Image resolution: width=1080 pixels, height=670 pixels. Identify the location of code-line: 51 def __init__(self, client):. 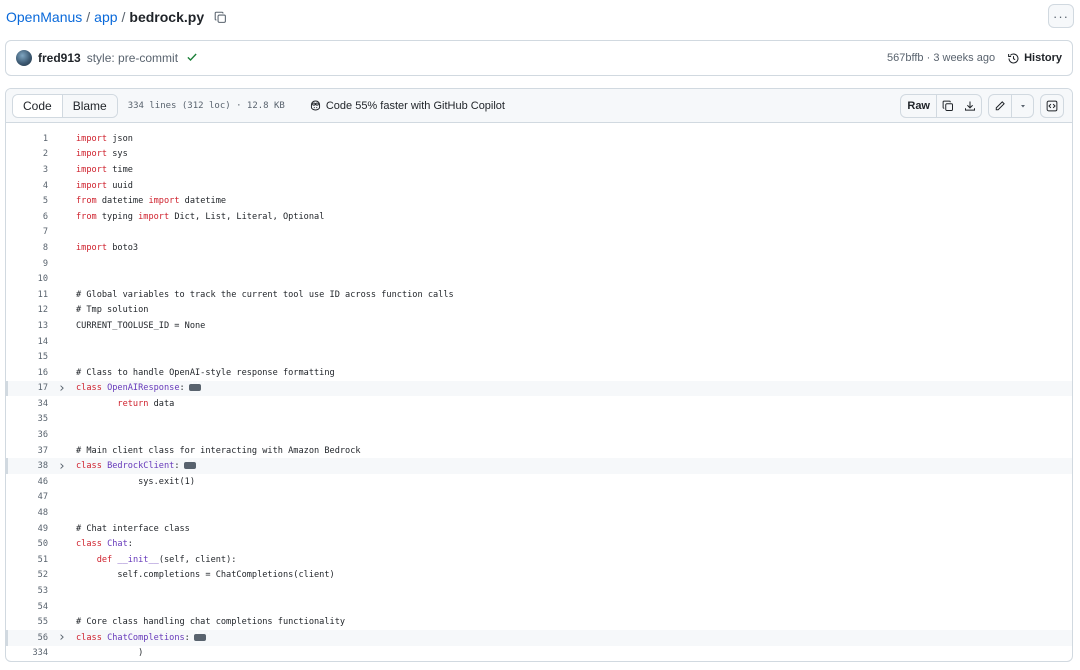
(539, 560).